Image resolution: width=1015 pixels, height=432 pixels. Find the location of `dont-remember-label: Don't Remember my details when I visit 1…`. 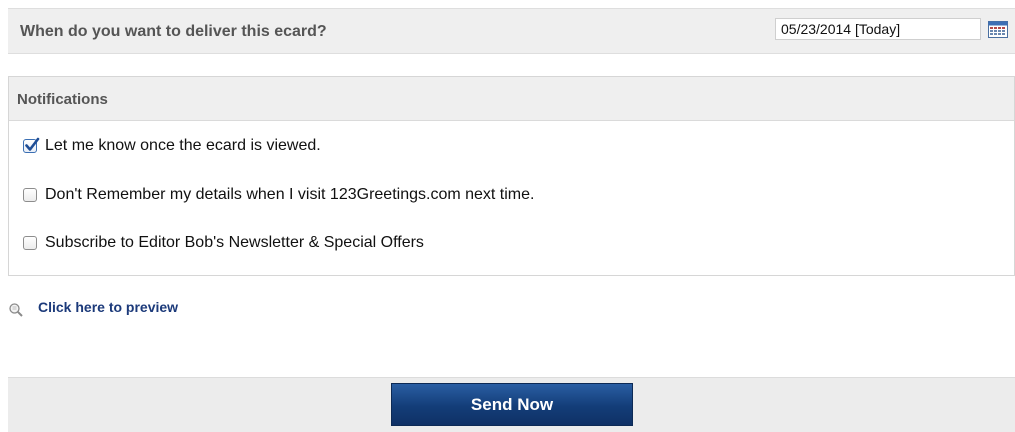

dont-remember-label: Don't Remember my details when I visit 1… is located at coordinates (290, 194).